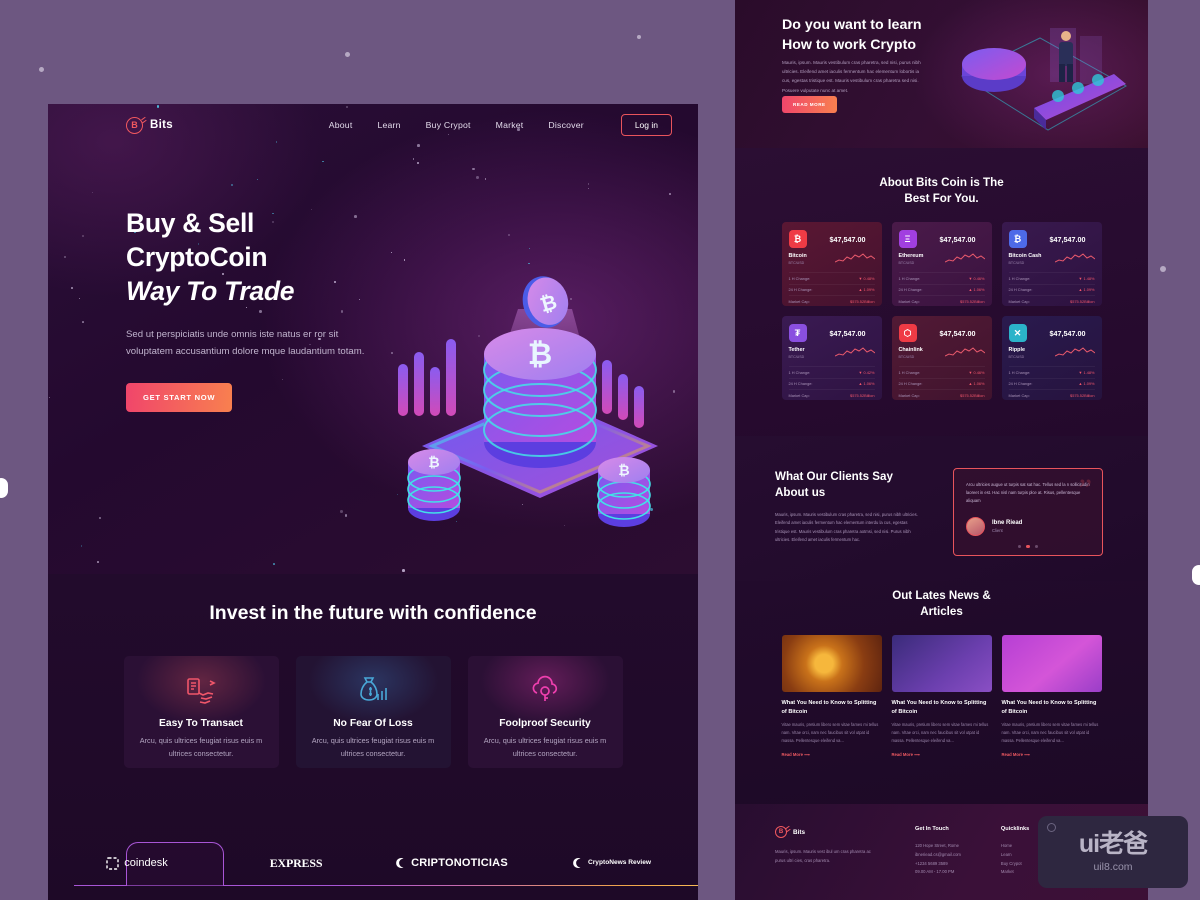 This screenshot has width=1200, height=900. I want to click on coin-header: ₿ $47,547.00, so click(1051, 239).